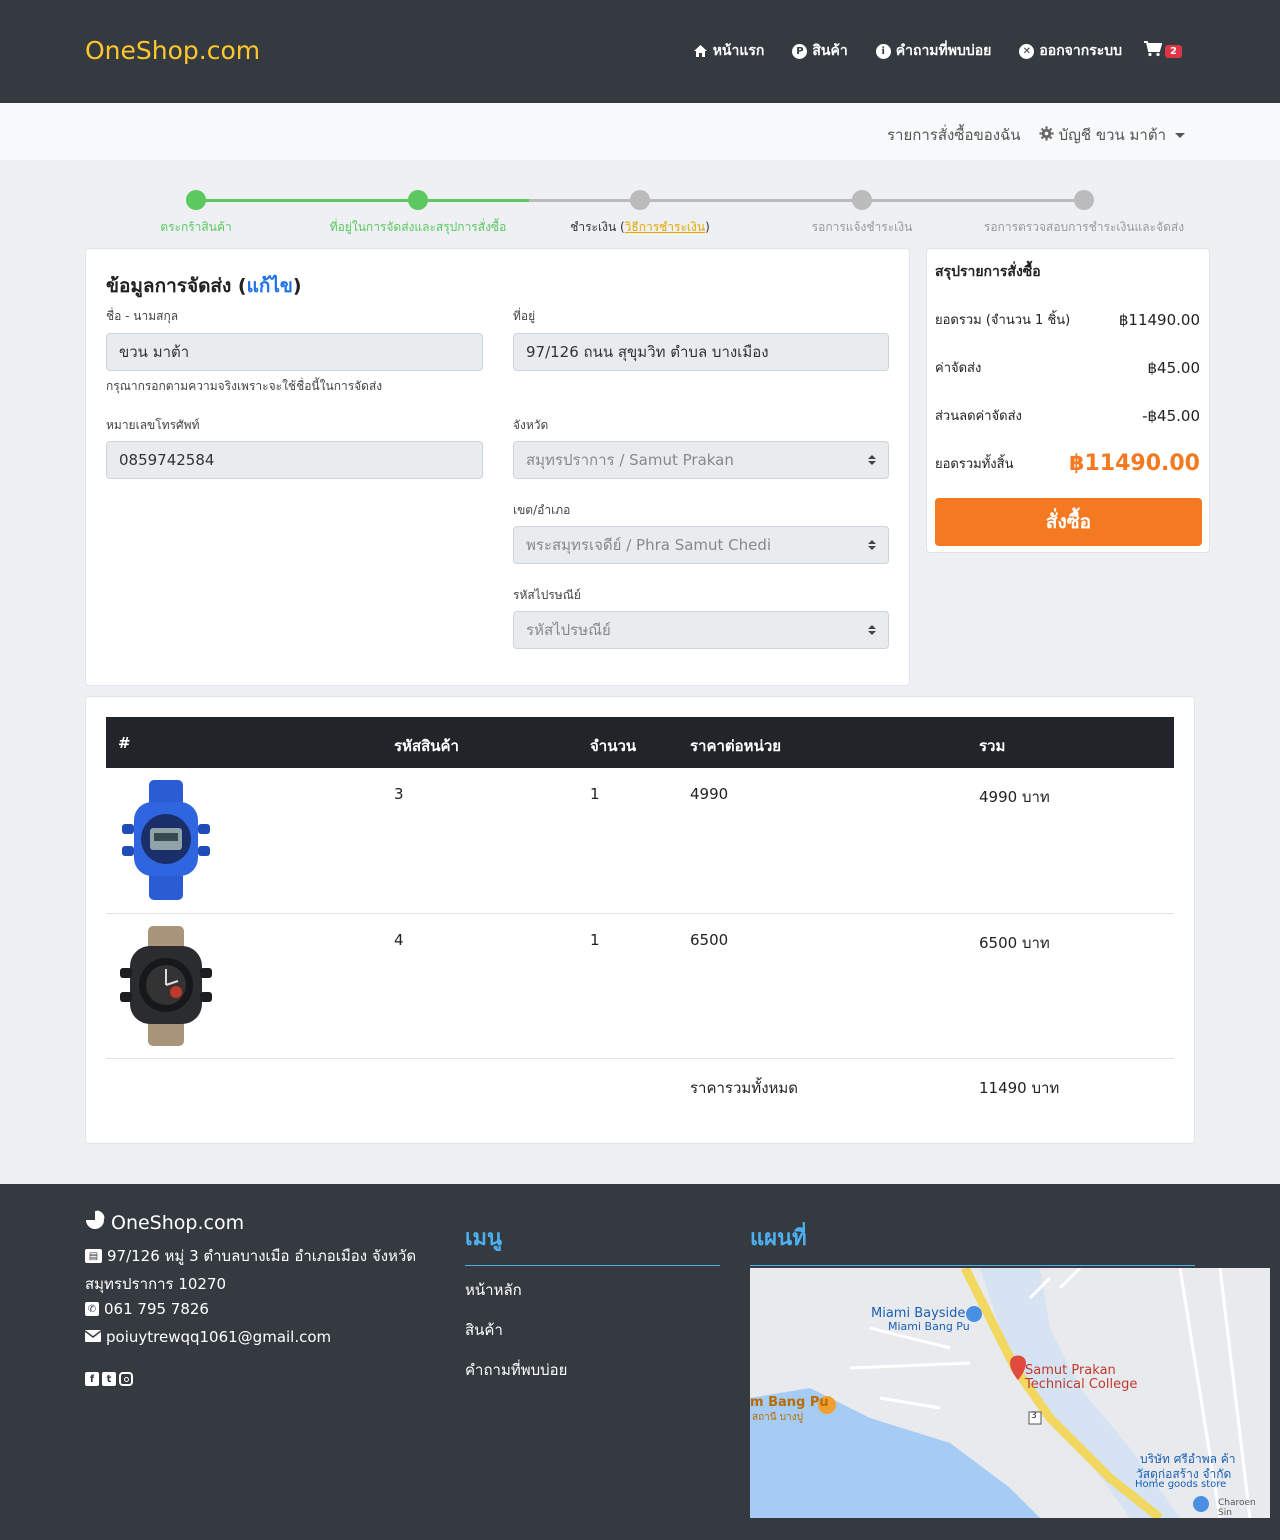 The height and width of the screenshot is (1540, 1280). I want to click on postal-select: รหัสไปรษณีย์, so click(701, 630).